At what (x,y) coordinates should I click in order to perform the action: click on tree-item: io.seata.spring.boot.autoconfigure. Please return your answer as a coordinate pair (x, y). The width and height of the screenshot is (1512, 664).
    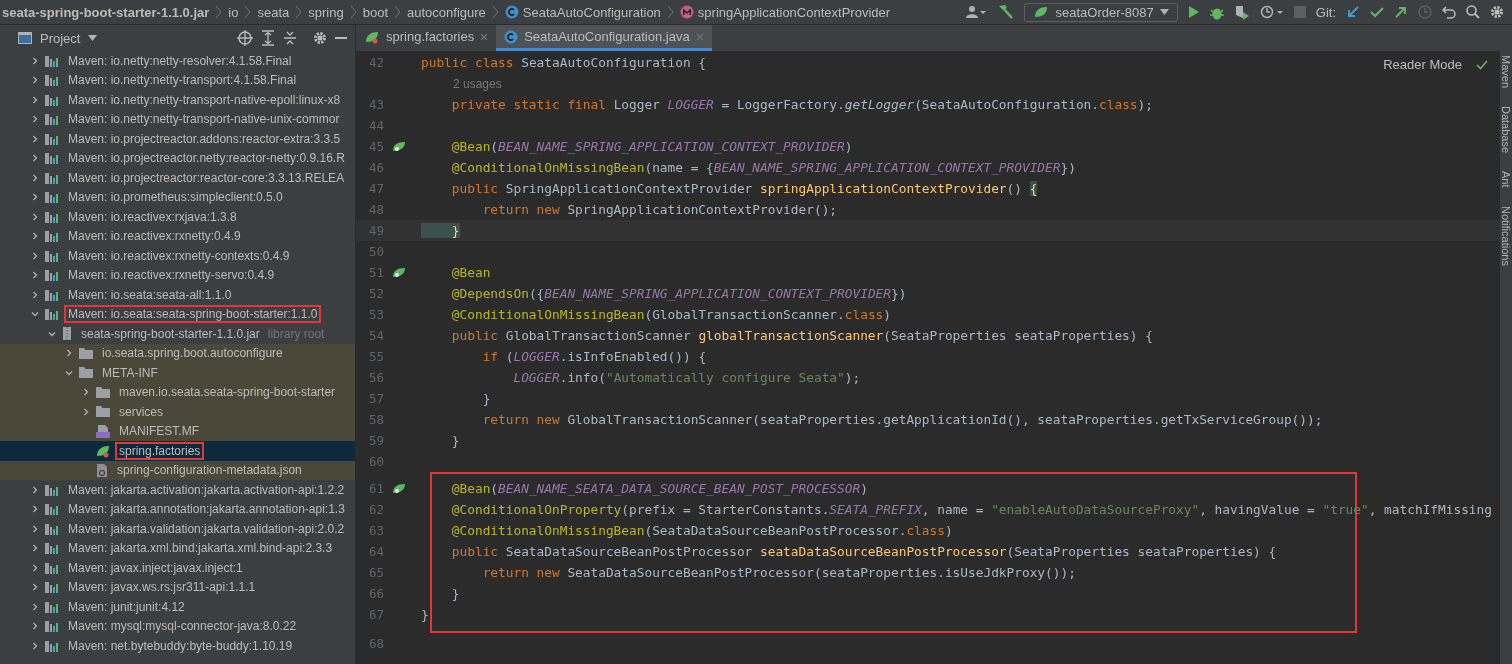
    Looking at the image, I should click on (177, 353).